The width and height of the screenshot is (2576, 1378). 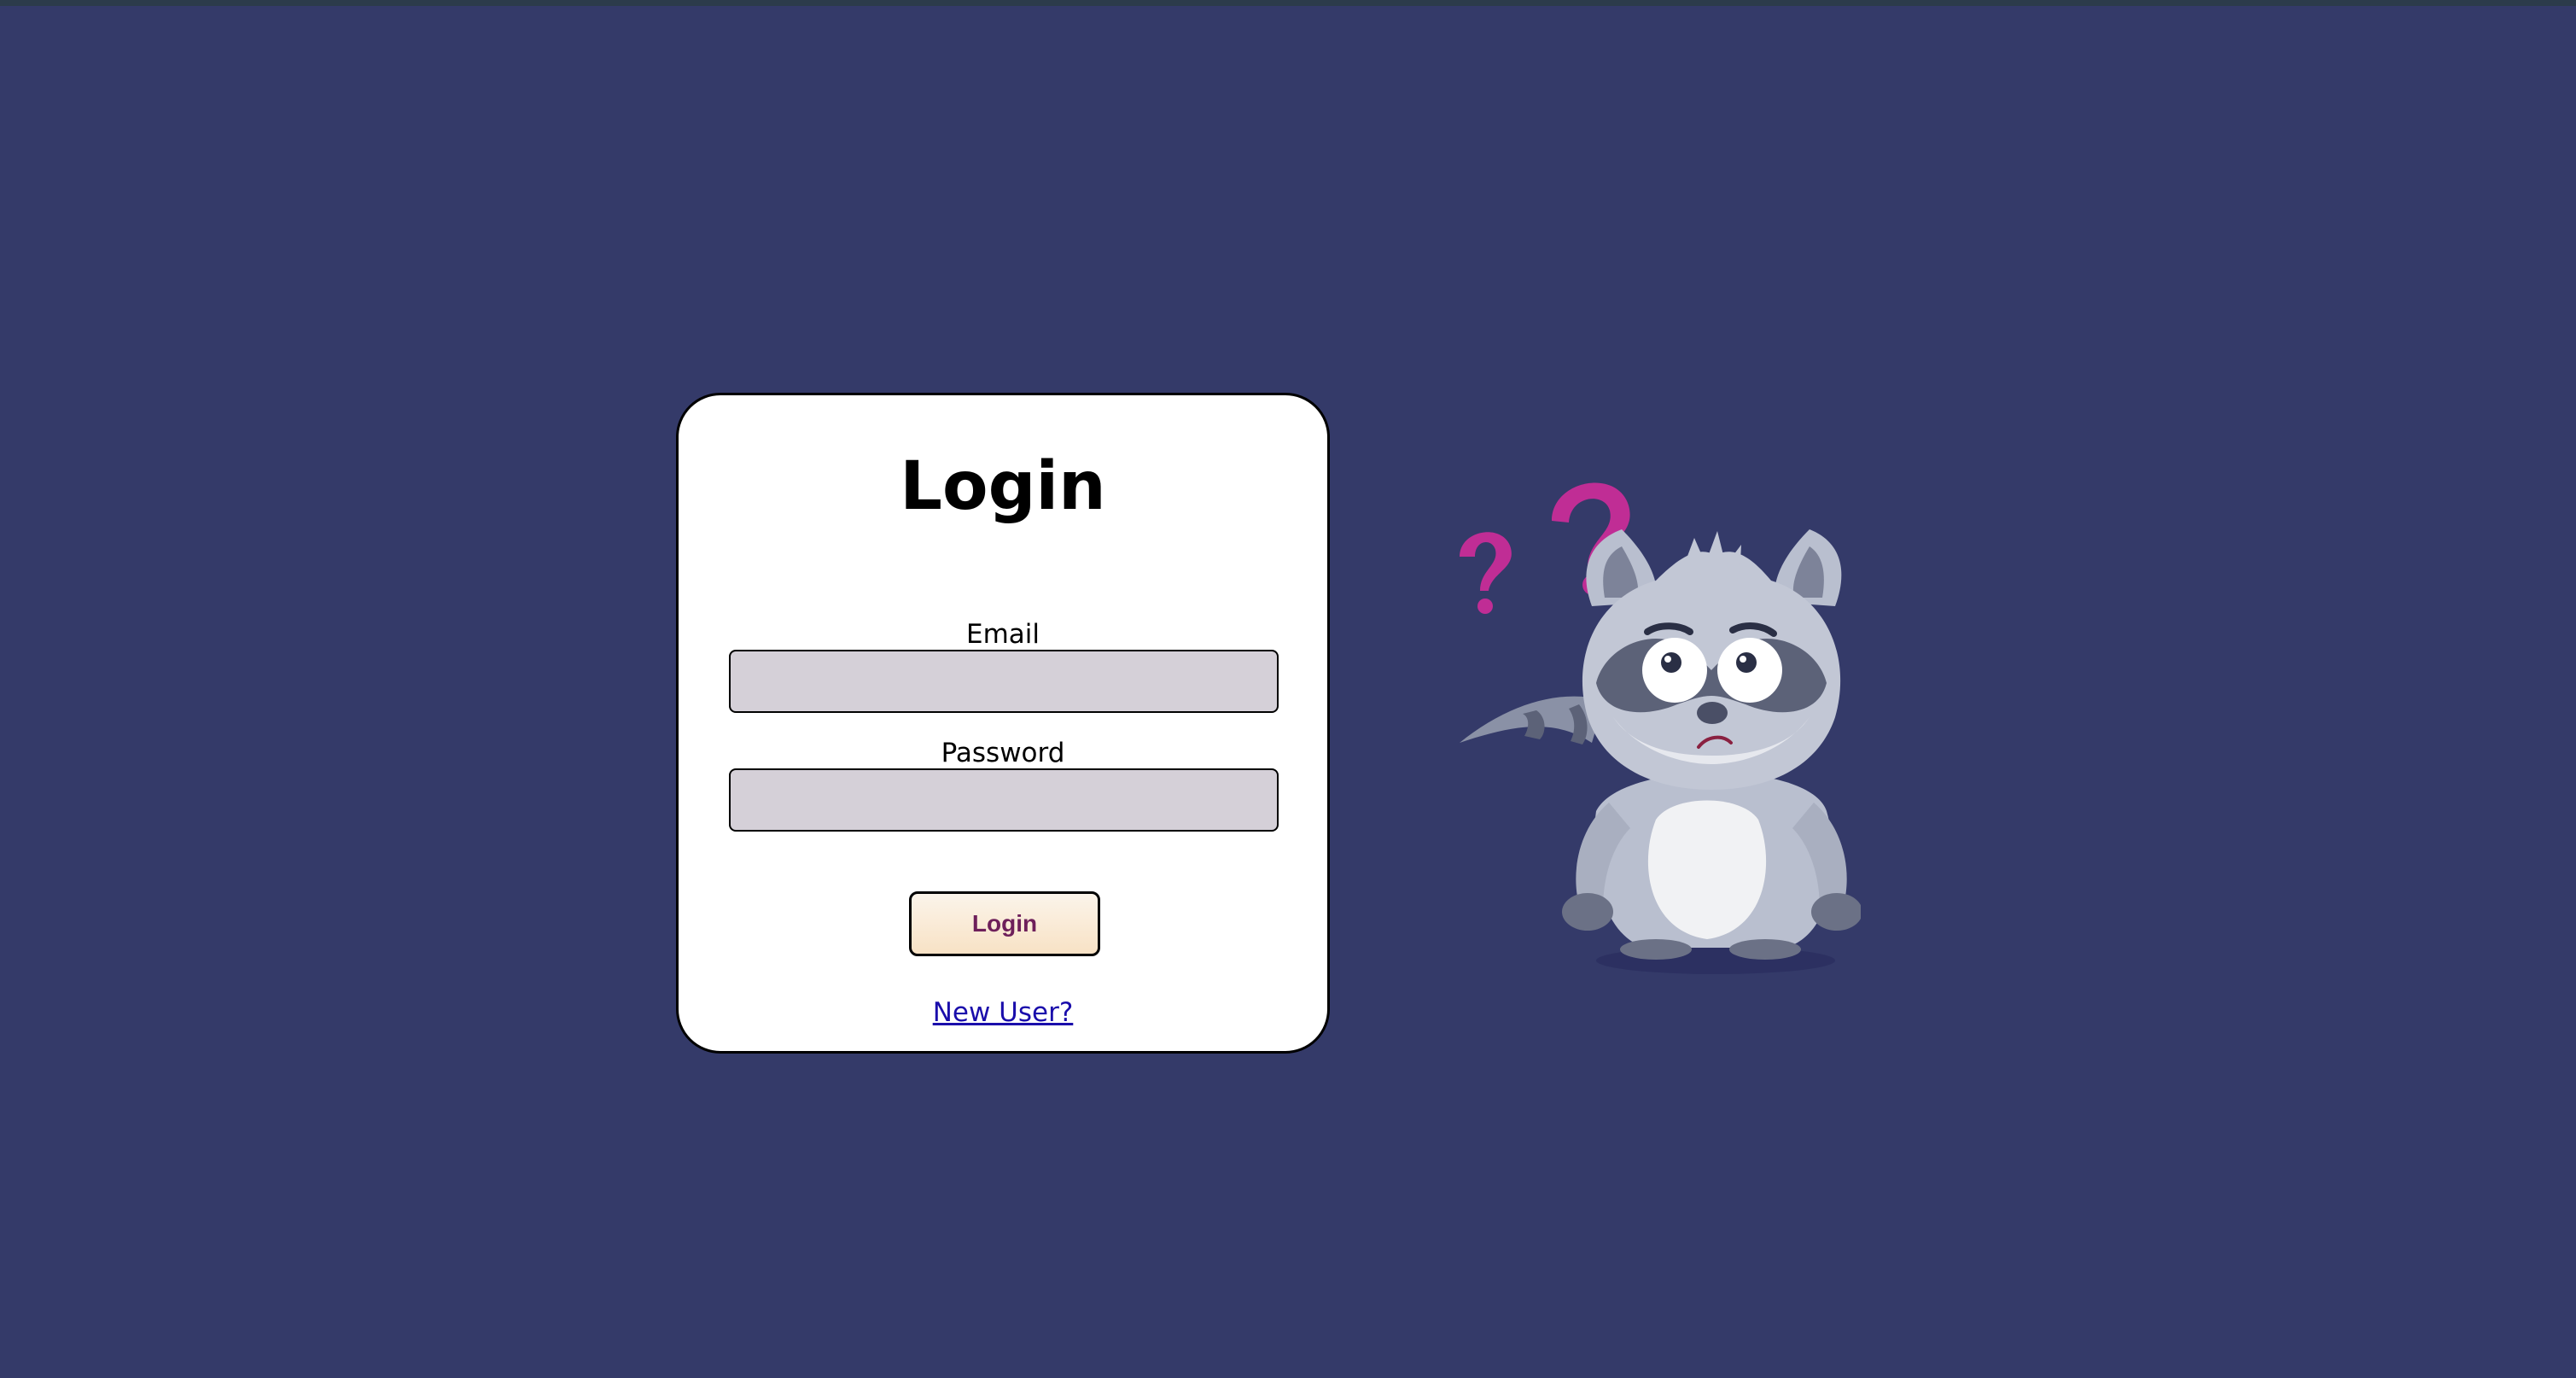 I want to click on confused-raccoon-icon, so click(x=1660, y=728).